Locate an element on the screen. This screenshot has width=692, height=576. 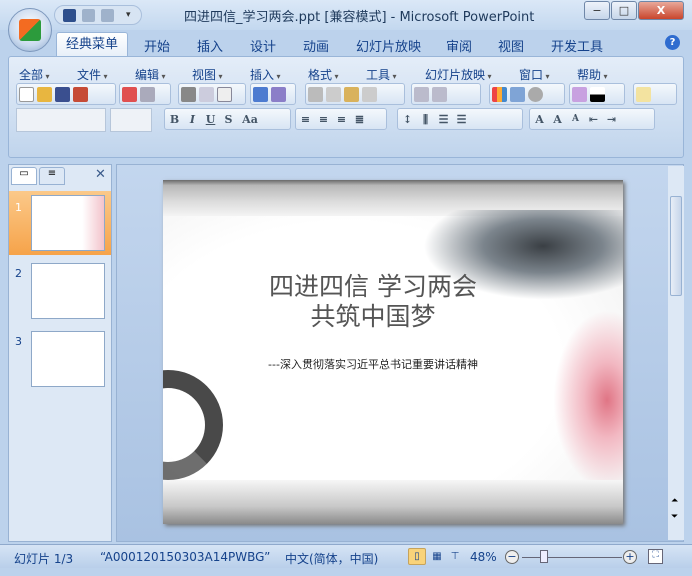
increase-indent-icon: ⇥ is located at coordinates (611, 119).